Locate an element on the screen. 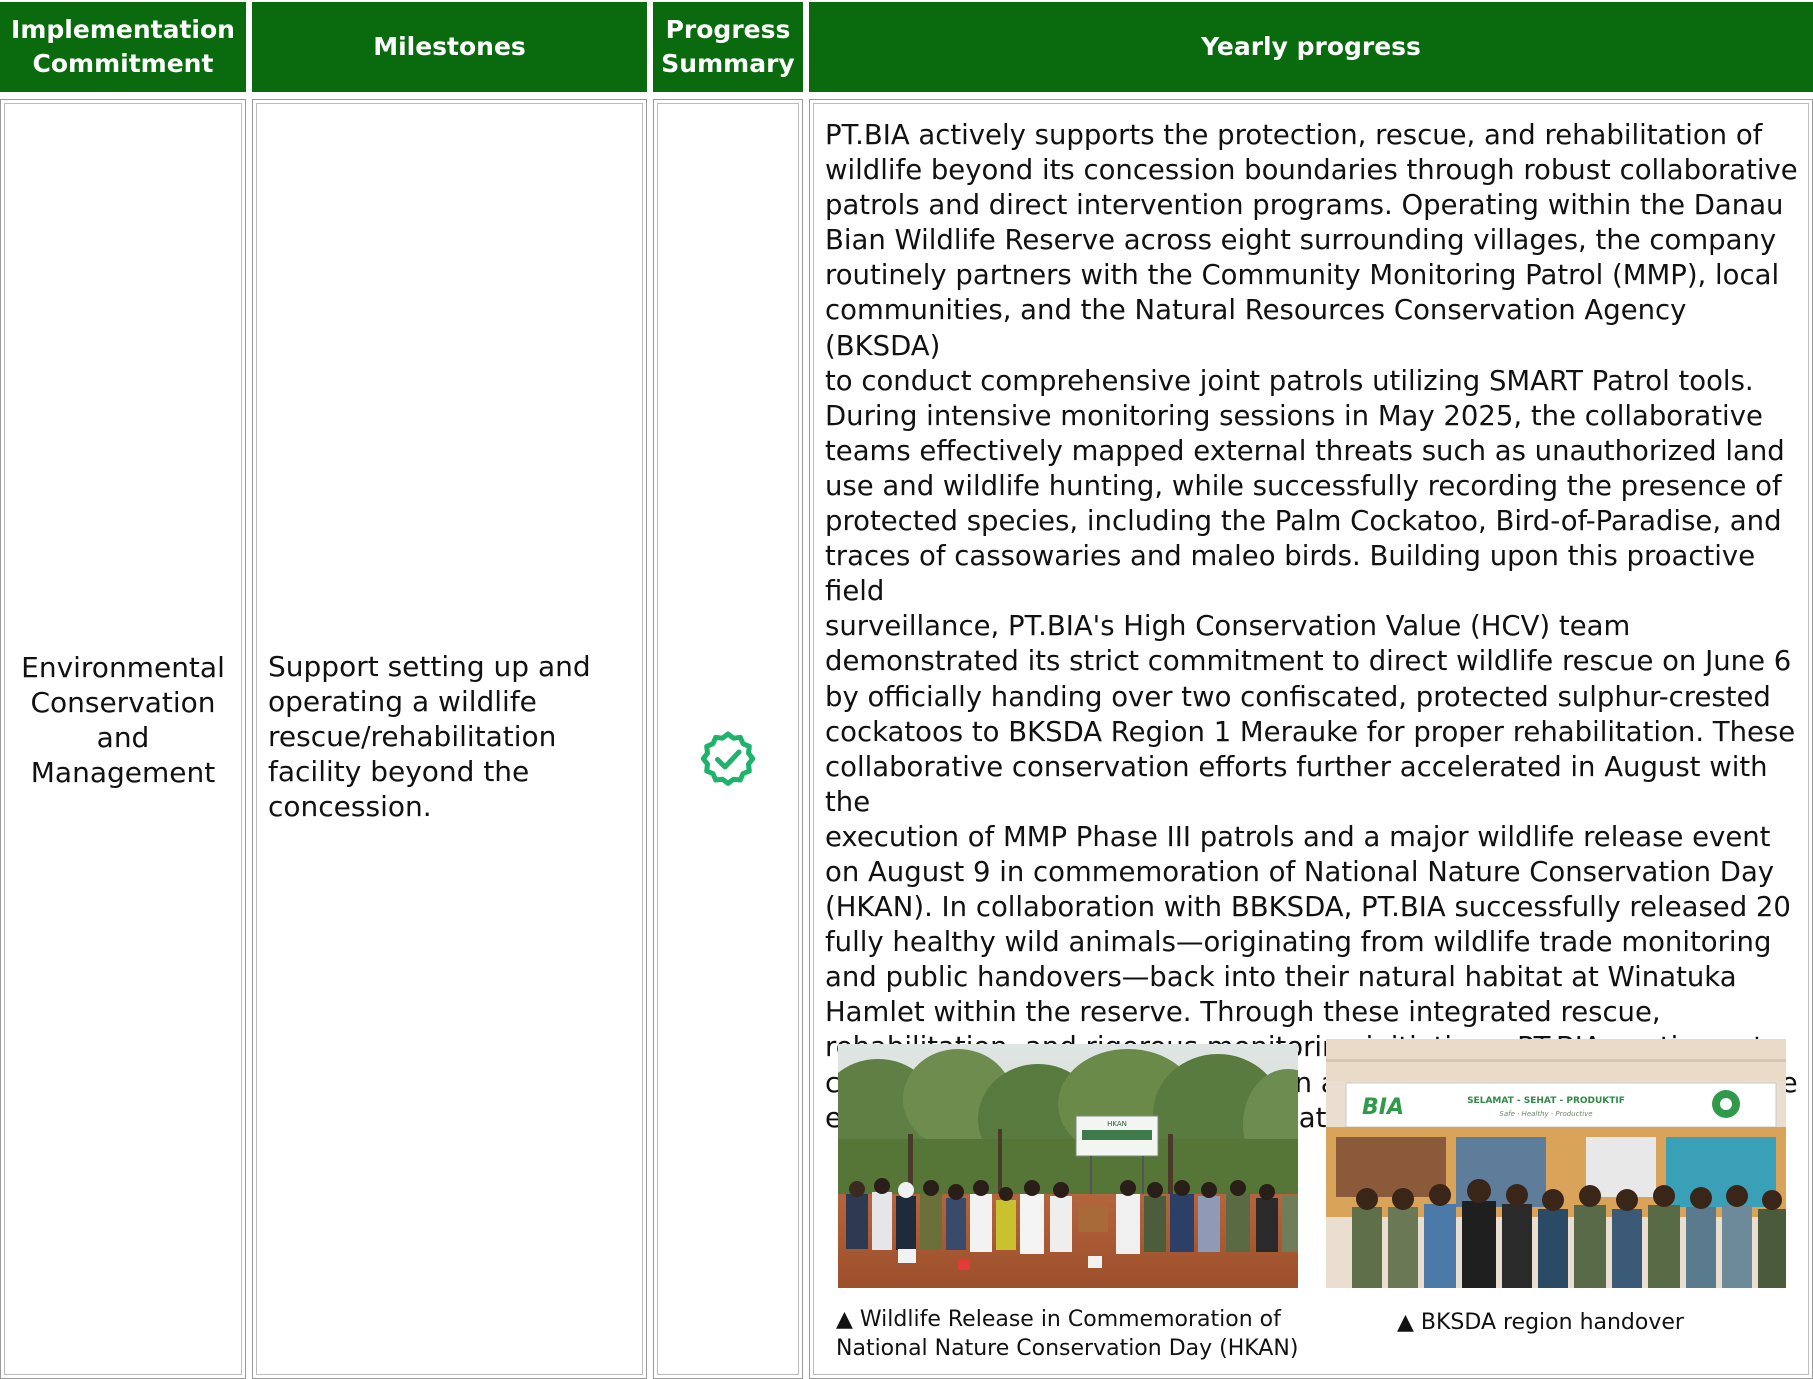 The image size is (1813, 1379). header-milestones: Milestones is located at coordinates (449, 47).